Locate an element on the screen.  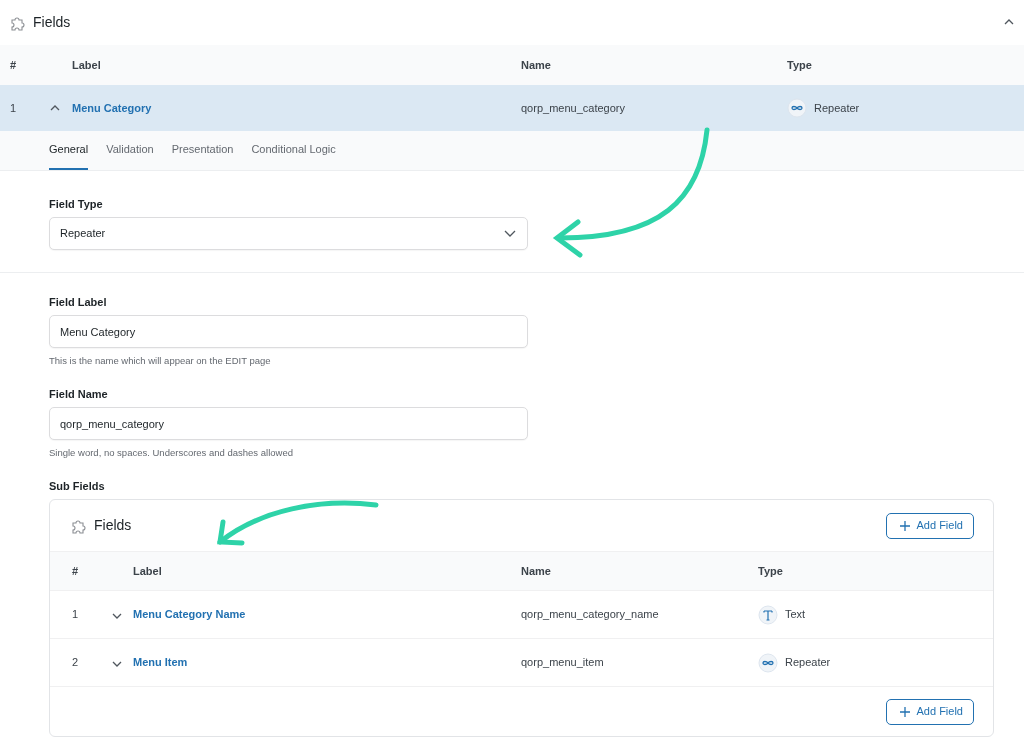
card-title: Fields is located at coordinates (113, 525).